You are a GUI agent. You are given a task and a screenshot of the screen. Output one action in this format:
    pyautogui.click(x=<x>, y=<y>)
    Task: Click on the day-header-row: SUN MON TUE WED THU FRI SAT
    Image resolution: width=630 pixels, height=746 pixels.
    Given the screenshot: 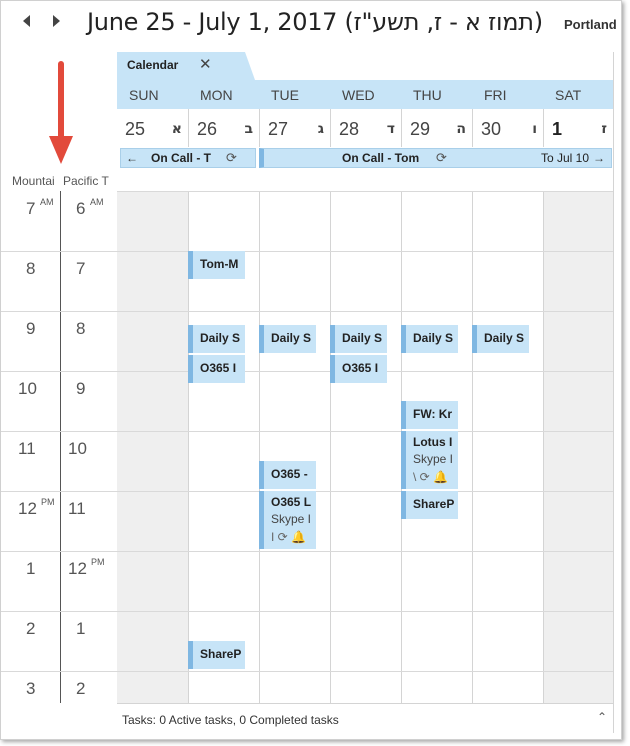 What is the action you would take?
    pyautogui.click(x=365, y=94)
    